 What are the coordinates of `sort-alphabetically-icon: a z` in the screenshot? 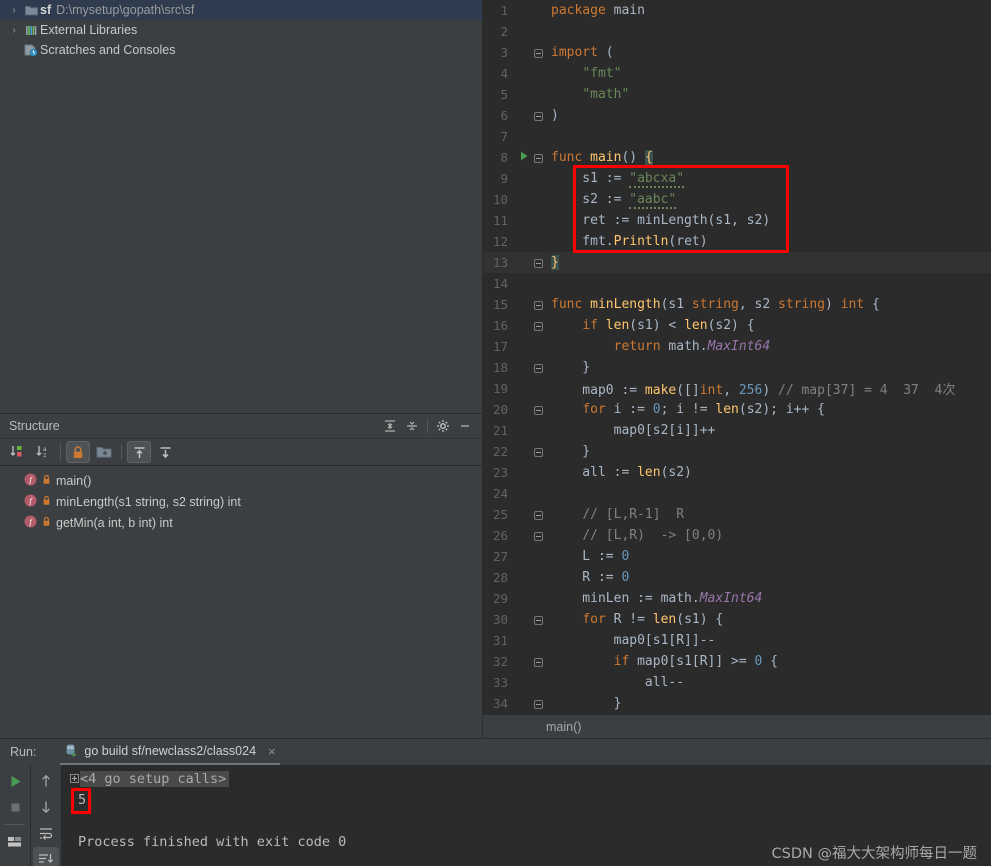 It's located at (43, 452).